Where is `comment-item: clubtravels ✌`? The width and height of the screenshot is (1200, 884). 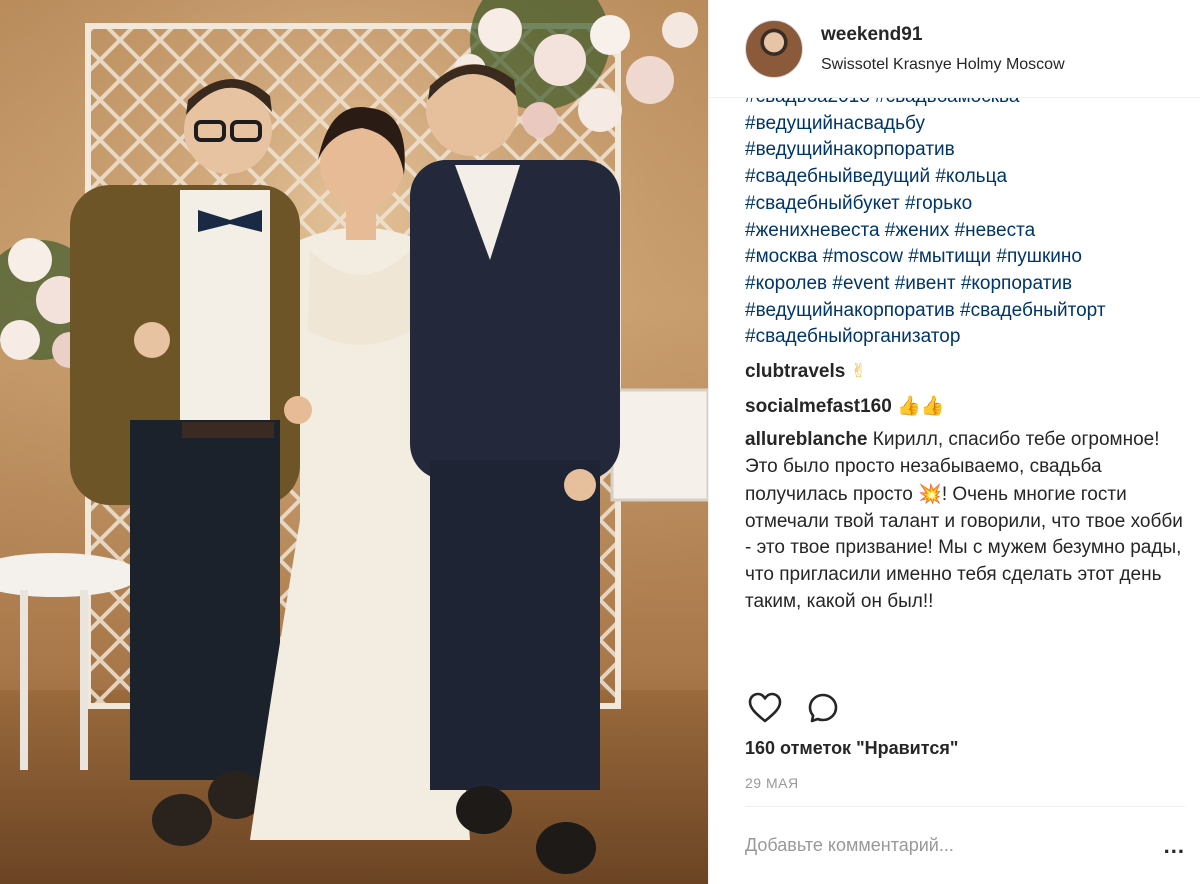
comment-item: clubtravels ✌ is located at coordinates (965, 372).